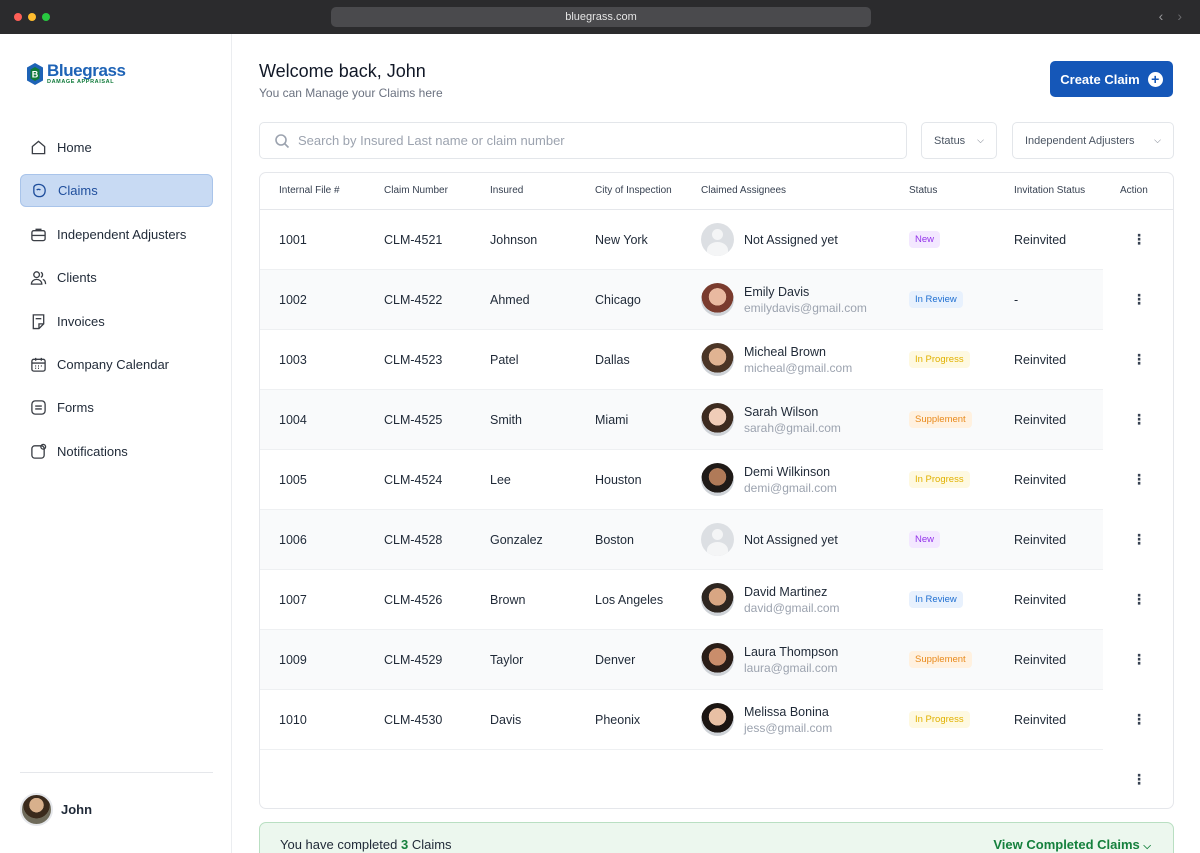 This screenshot has width=1200, height=853. I want to click on status-badge: Supplement, so click(940, 419).